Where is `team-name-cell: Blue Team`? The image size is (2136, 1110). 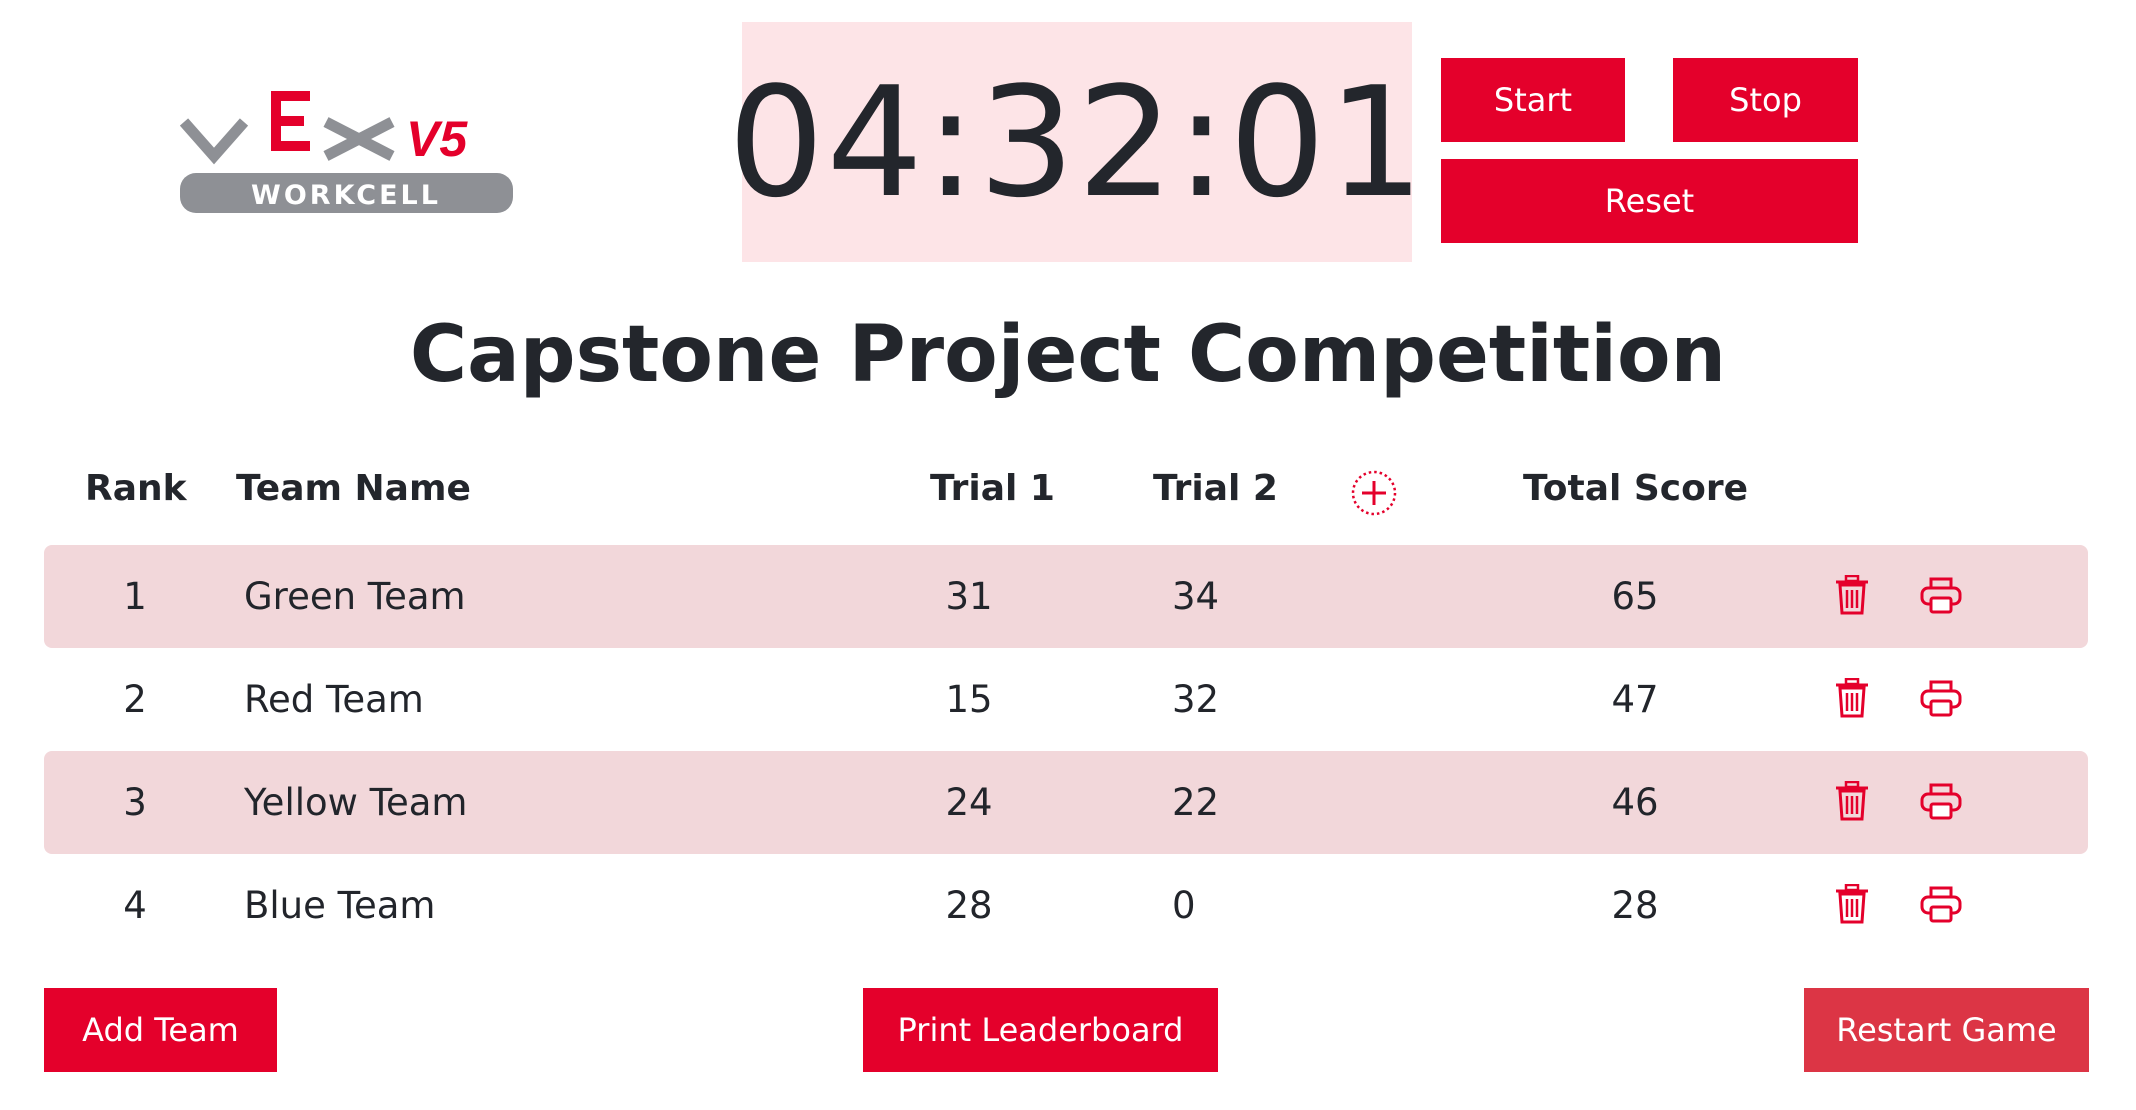
team-name-cell: Blue Team is located at coordinates (340, 905).